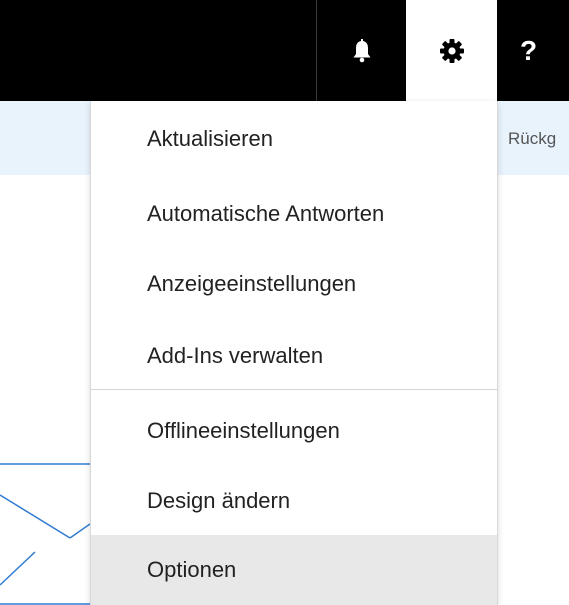 The height and width of the screenshot is (605, 569). I want to click on menu-divider, so click(294, 389).